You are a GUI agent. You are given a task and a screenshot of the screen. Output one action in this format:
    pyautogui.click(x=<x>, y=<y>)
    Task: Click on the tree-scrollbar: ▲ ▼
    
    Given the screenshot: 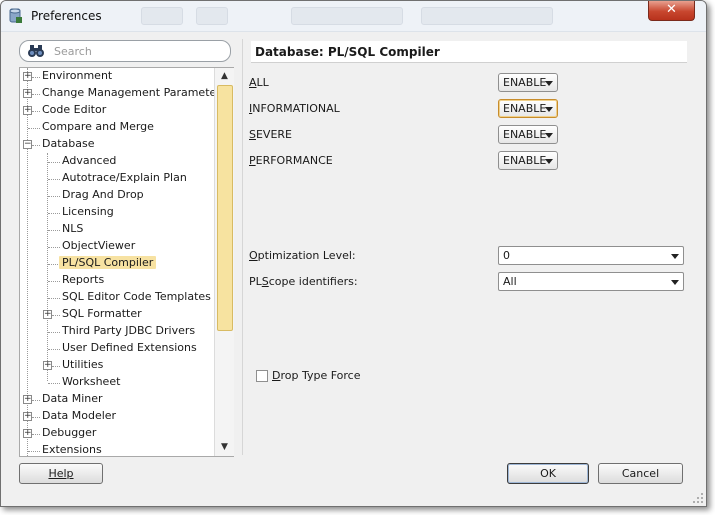 What is the action you would take?
    pyautogui.click(x=224, y=262)
    